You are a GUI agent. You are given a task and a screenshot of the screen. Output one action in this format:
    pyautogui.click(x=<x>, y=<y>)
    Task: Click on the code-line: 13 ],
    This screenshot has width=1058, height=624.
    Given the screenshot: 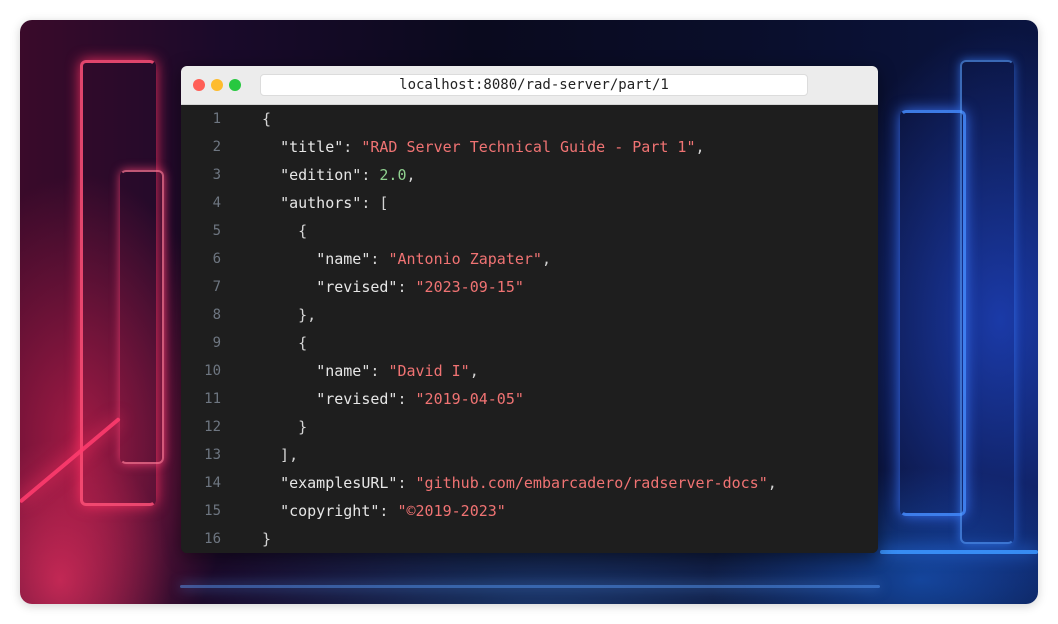 What is the action you would take?
    pyautogui.click(x=529, y=455)
    